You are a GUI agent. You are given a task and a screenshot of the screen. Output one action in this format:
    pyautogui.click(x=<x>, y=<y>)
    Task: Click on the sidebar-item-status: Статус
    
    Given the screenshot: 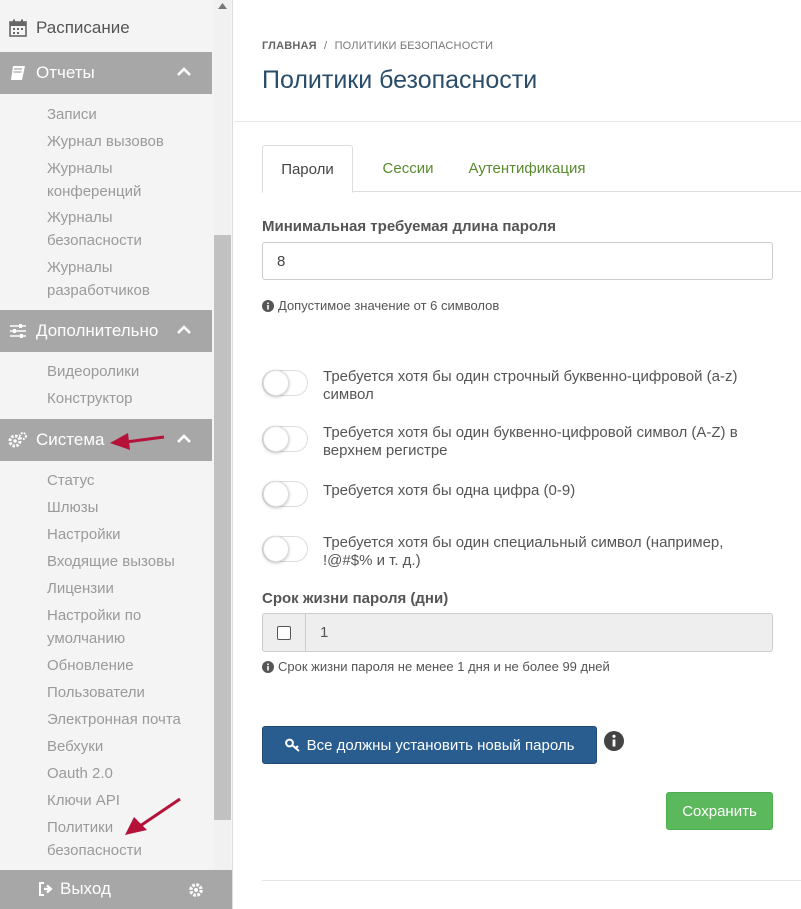 What is the action you would take?
    pyautogui.click(x=129, y=480)
    